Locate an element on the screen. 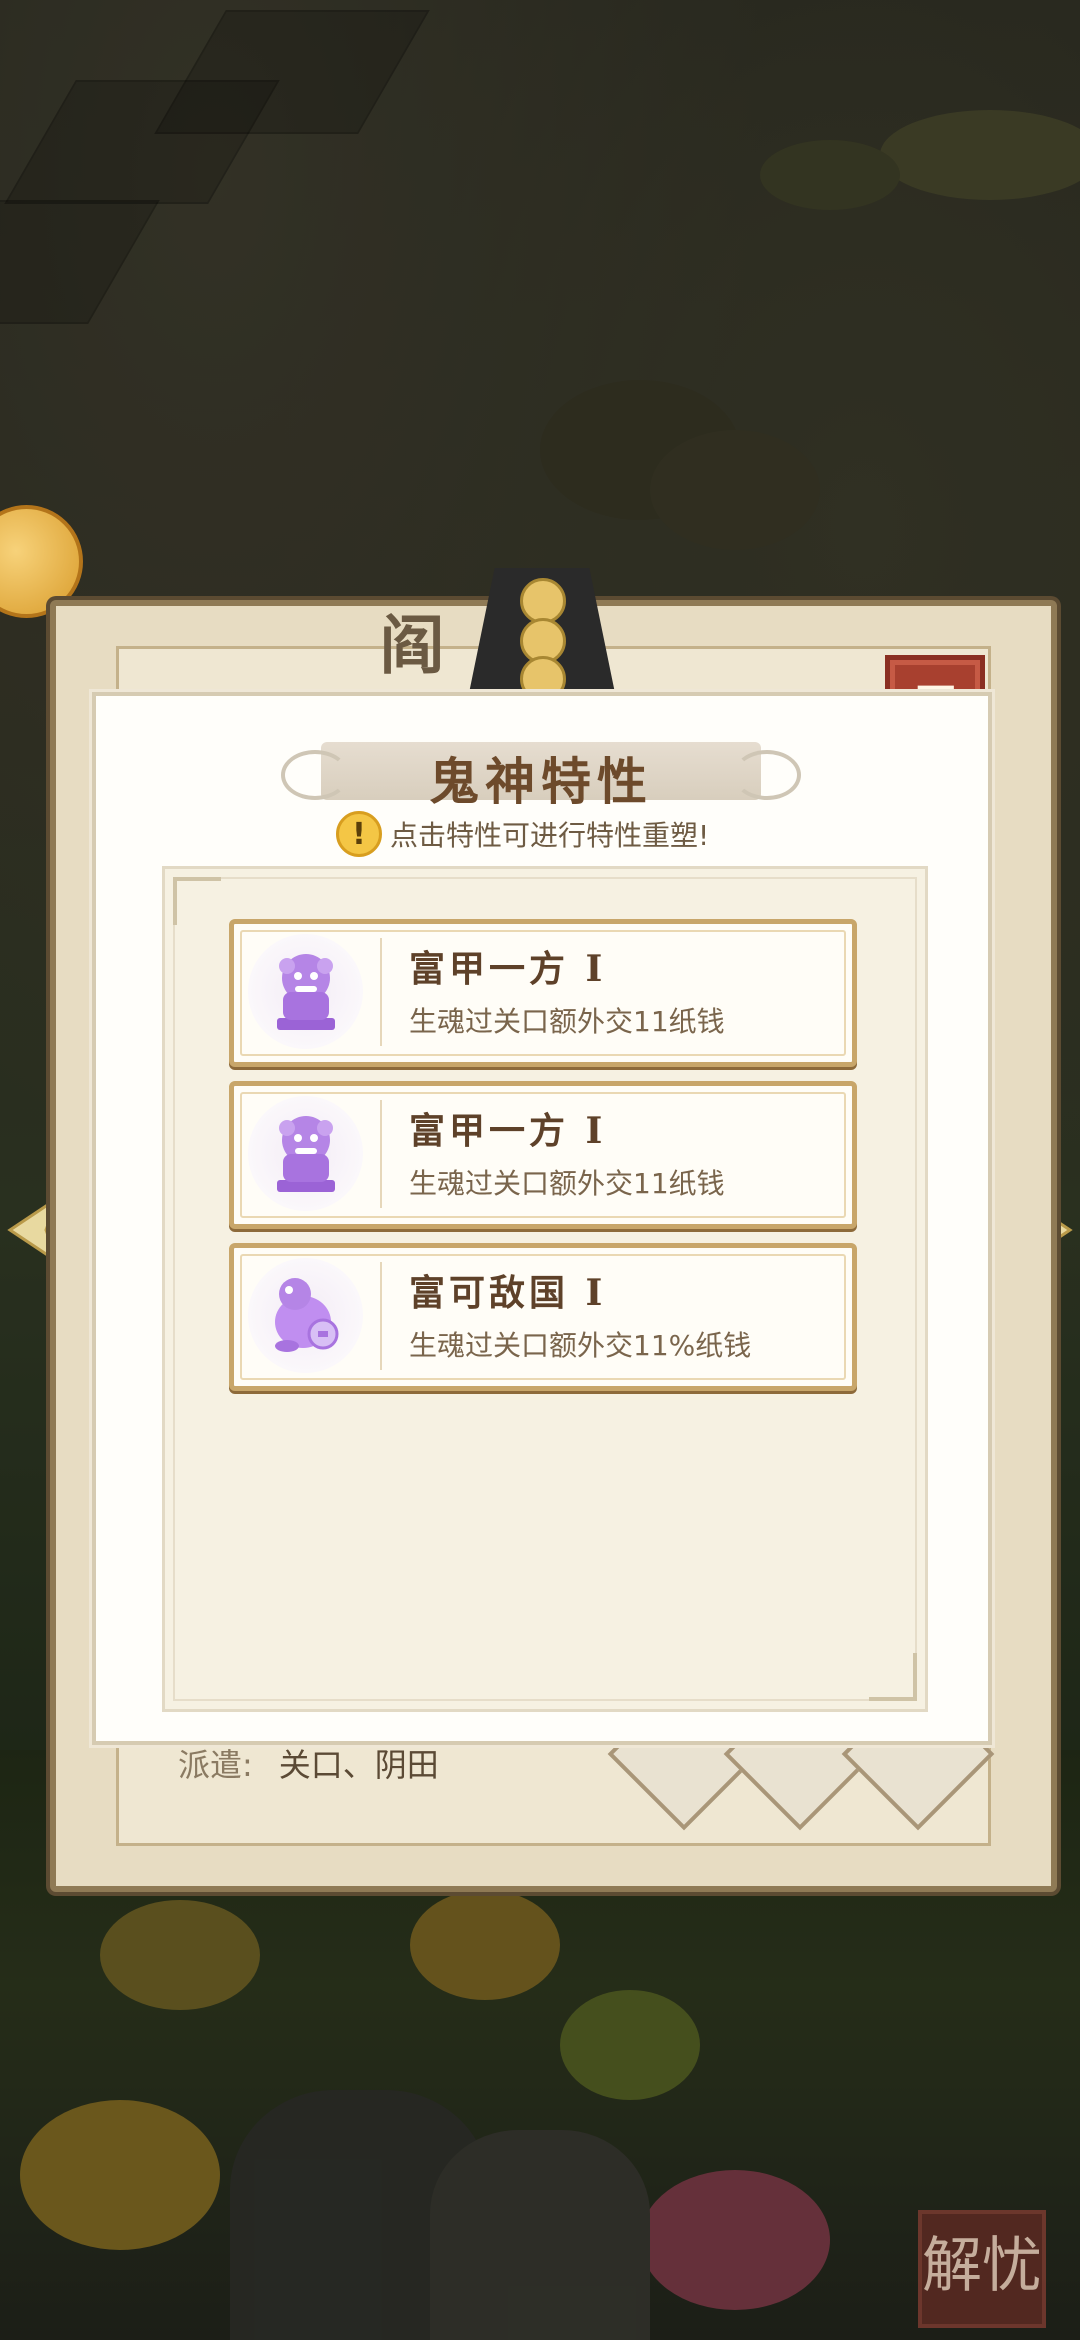  dispatch-value: 关口、阴田 is located at coordinates (358, 1765).